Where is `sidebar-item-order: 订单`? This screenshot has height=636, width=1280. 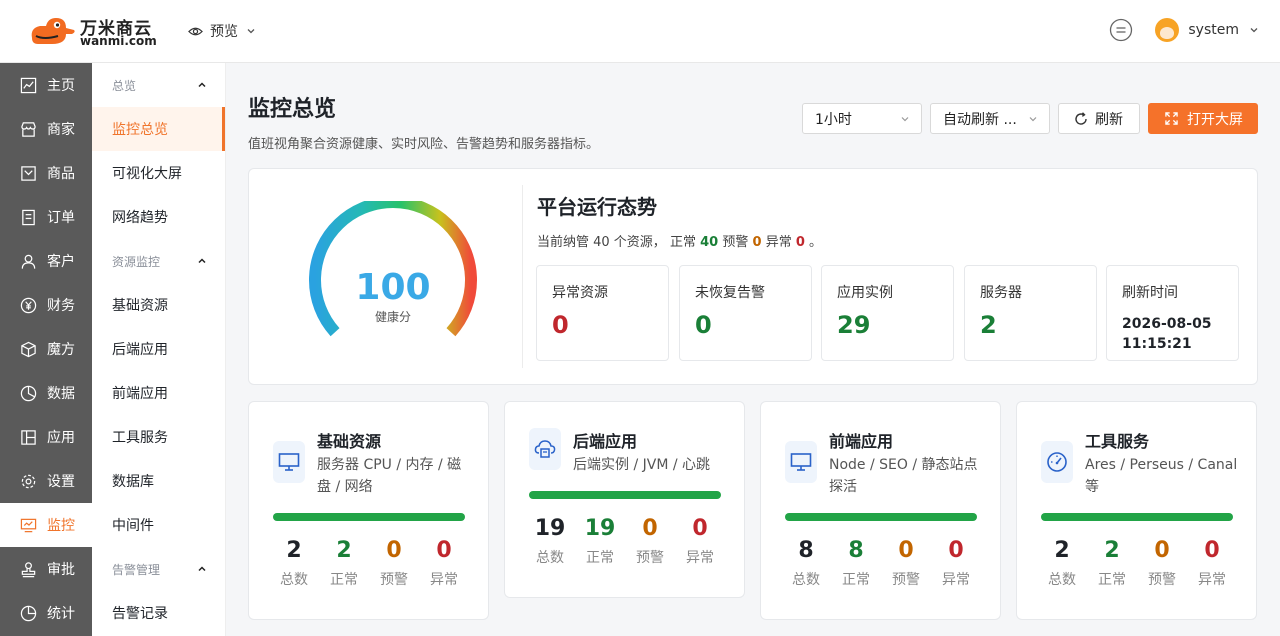
sidebar-item-order: 订单 is located at coordinates (46, 217).